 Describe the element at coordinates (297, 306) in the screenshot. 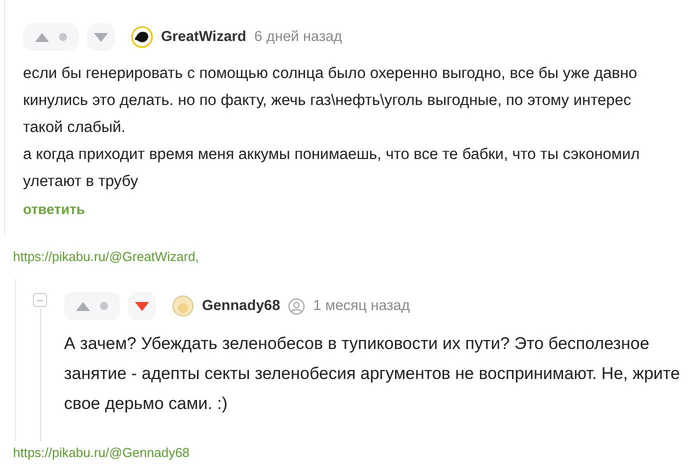

I see `user-icon` at that location.